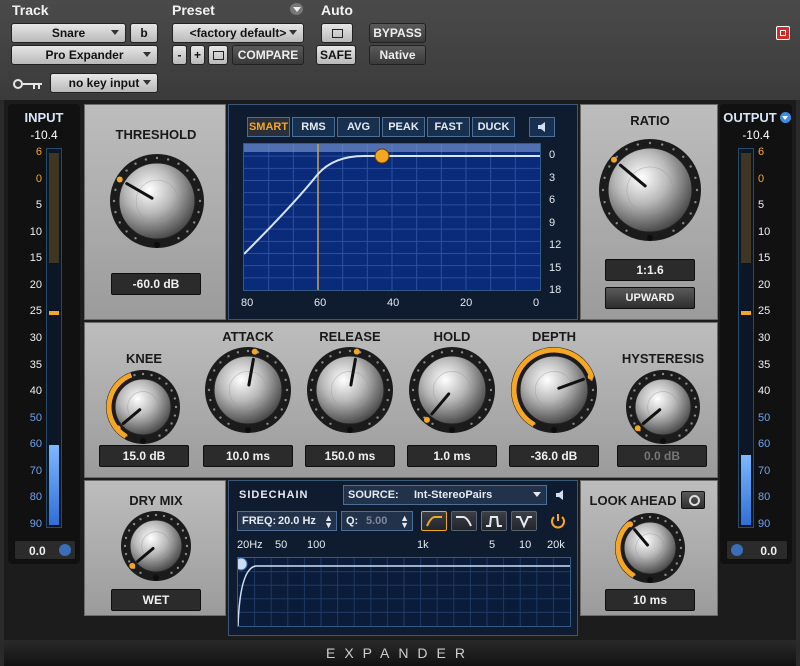  I want to click on meter-scale-label: 60, so click(35, 444).